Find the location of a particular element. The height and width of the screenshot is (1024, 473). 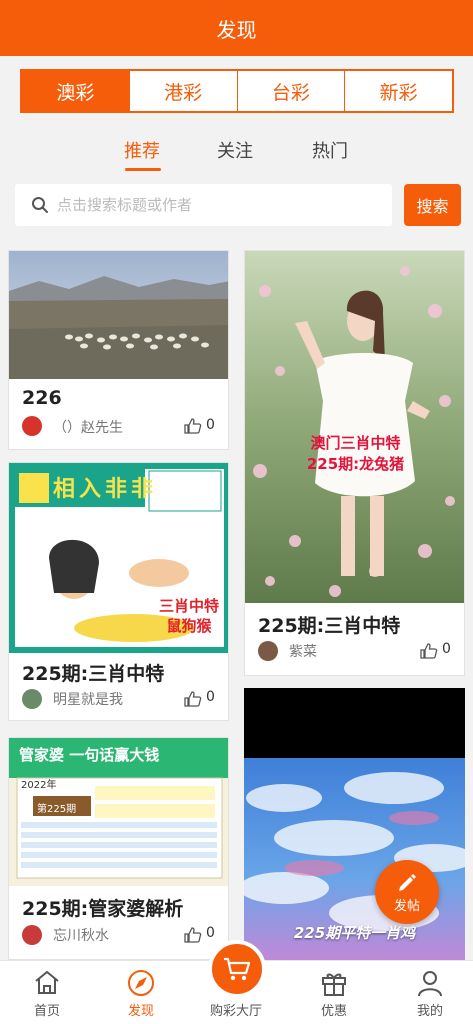

overlay-line: 鼠狗猴 is located at coordinates (189, 626).